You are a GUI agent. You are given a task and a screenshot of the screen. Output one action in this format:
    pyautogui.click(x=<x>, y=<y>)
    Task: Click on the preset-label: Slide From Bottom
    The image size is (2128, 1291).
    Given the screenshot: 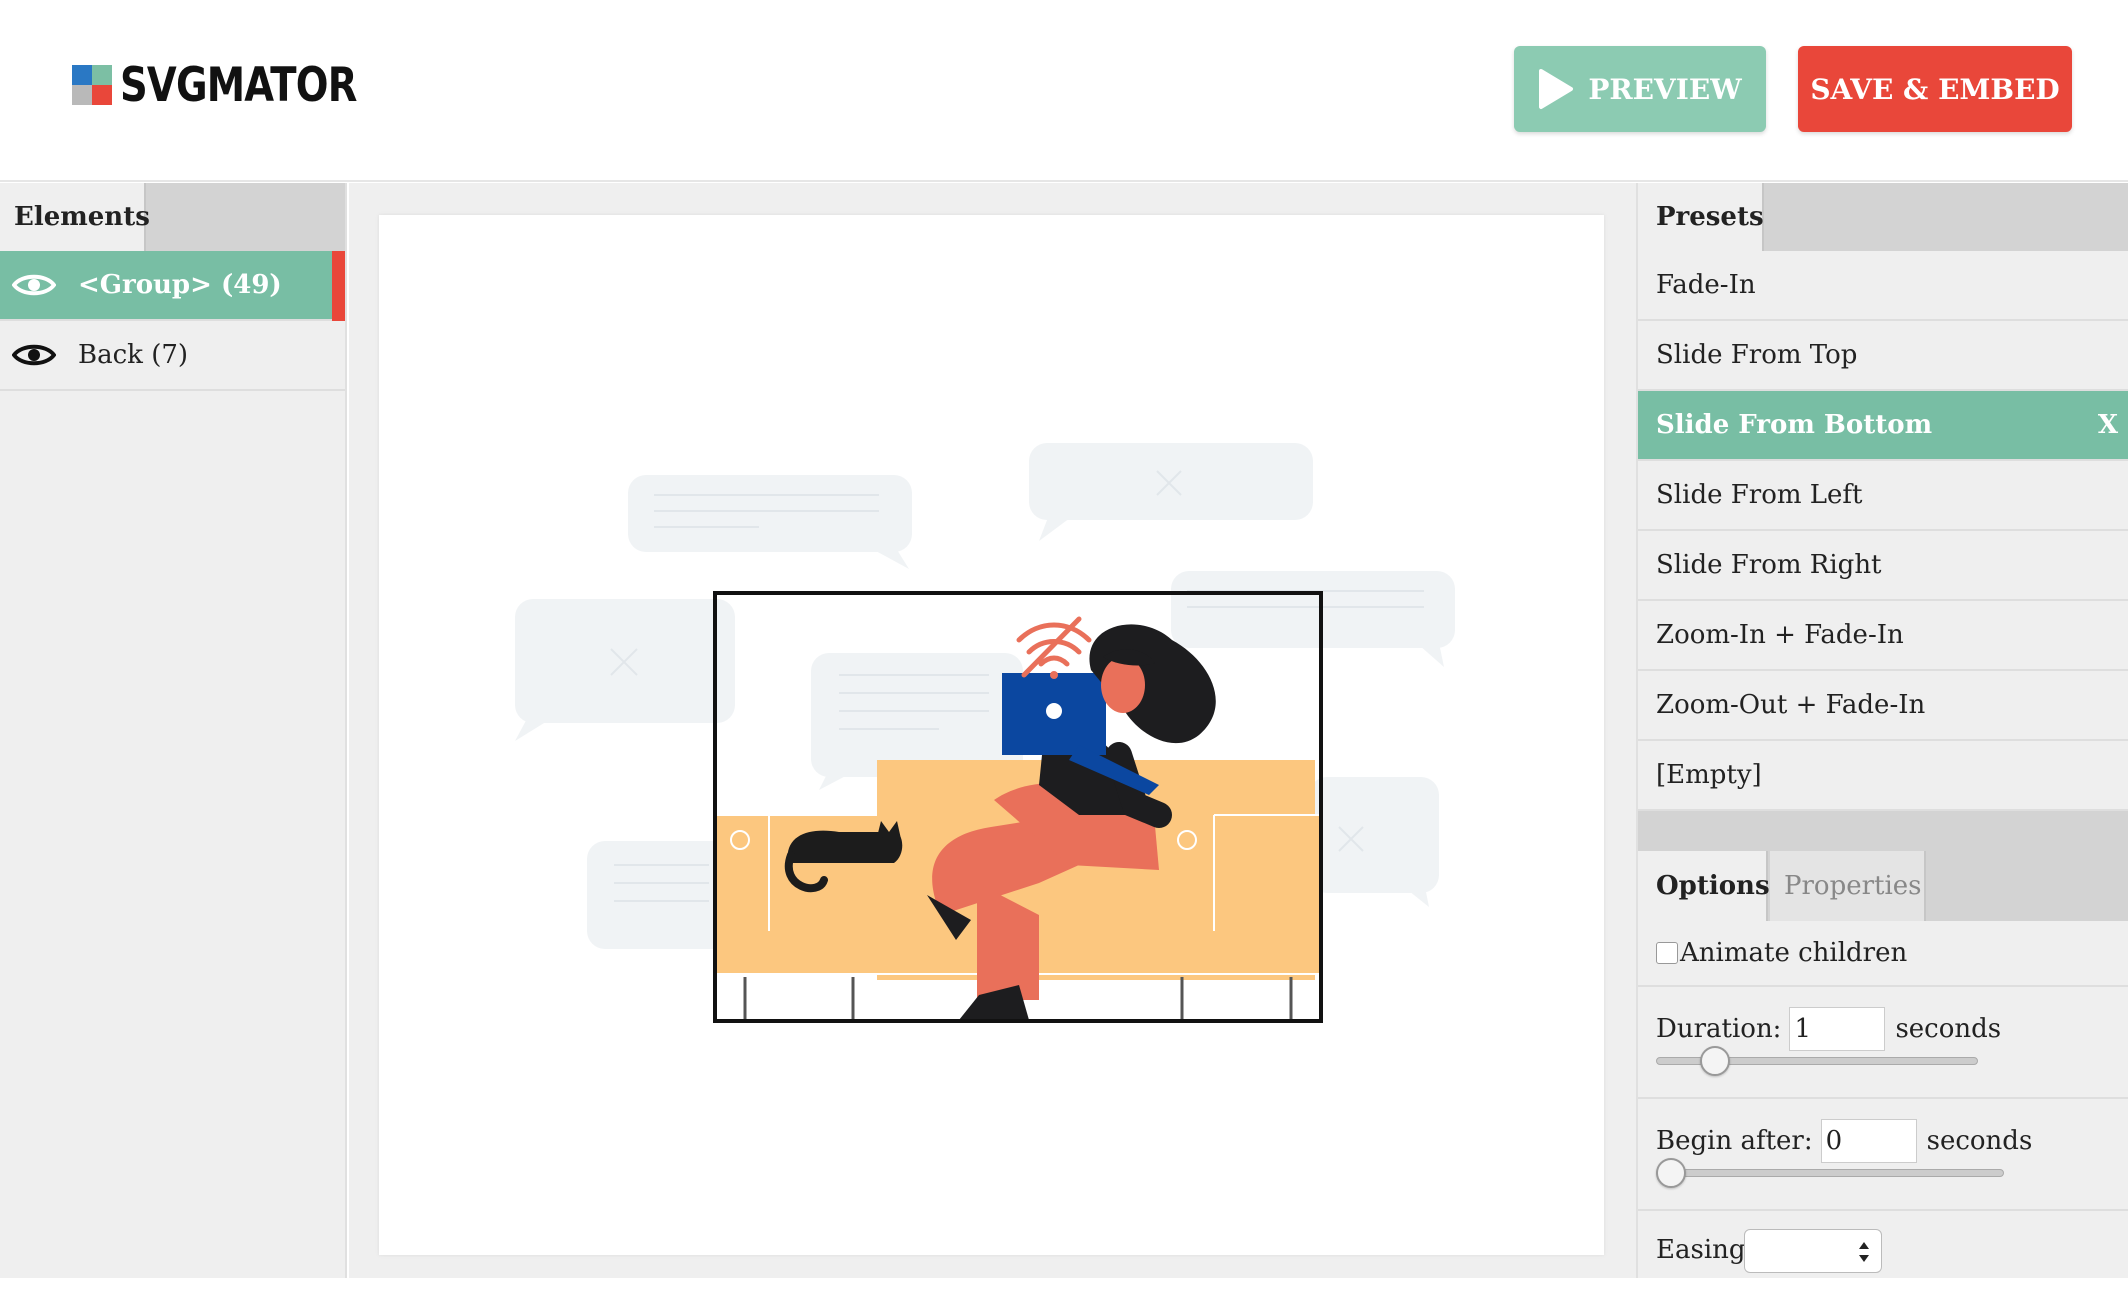 What is the action you would take?
    pyautogui.click(x=1794, y=425)
    